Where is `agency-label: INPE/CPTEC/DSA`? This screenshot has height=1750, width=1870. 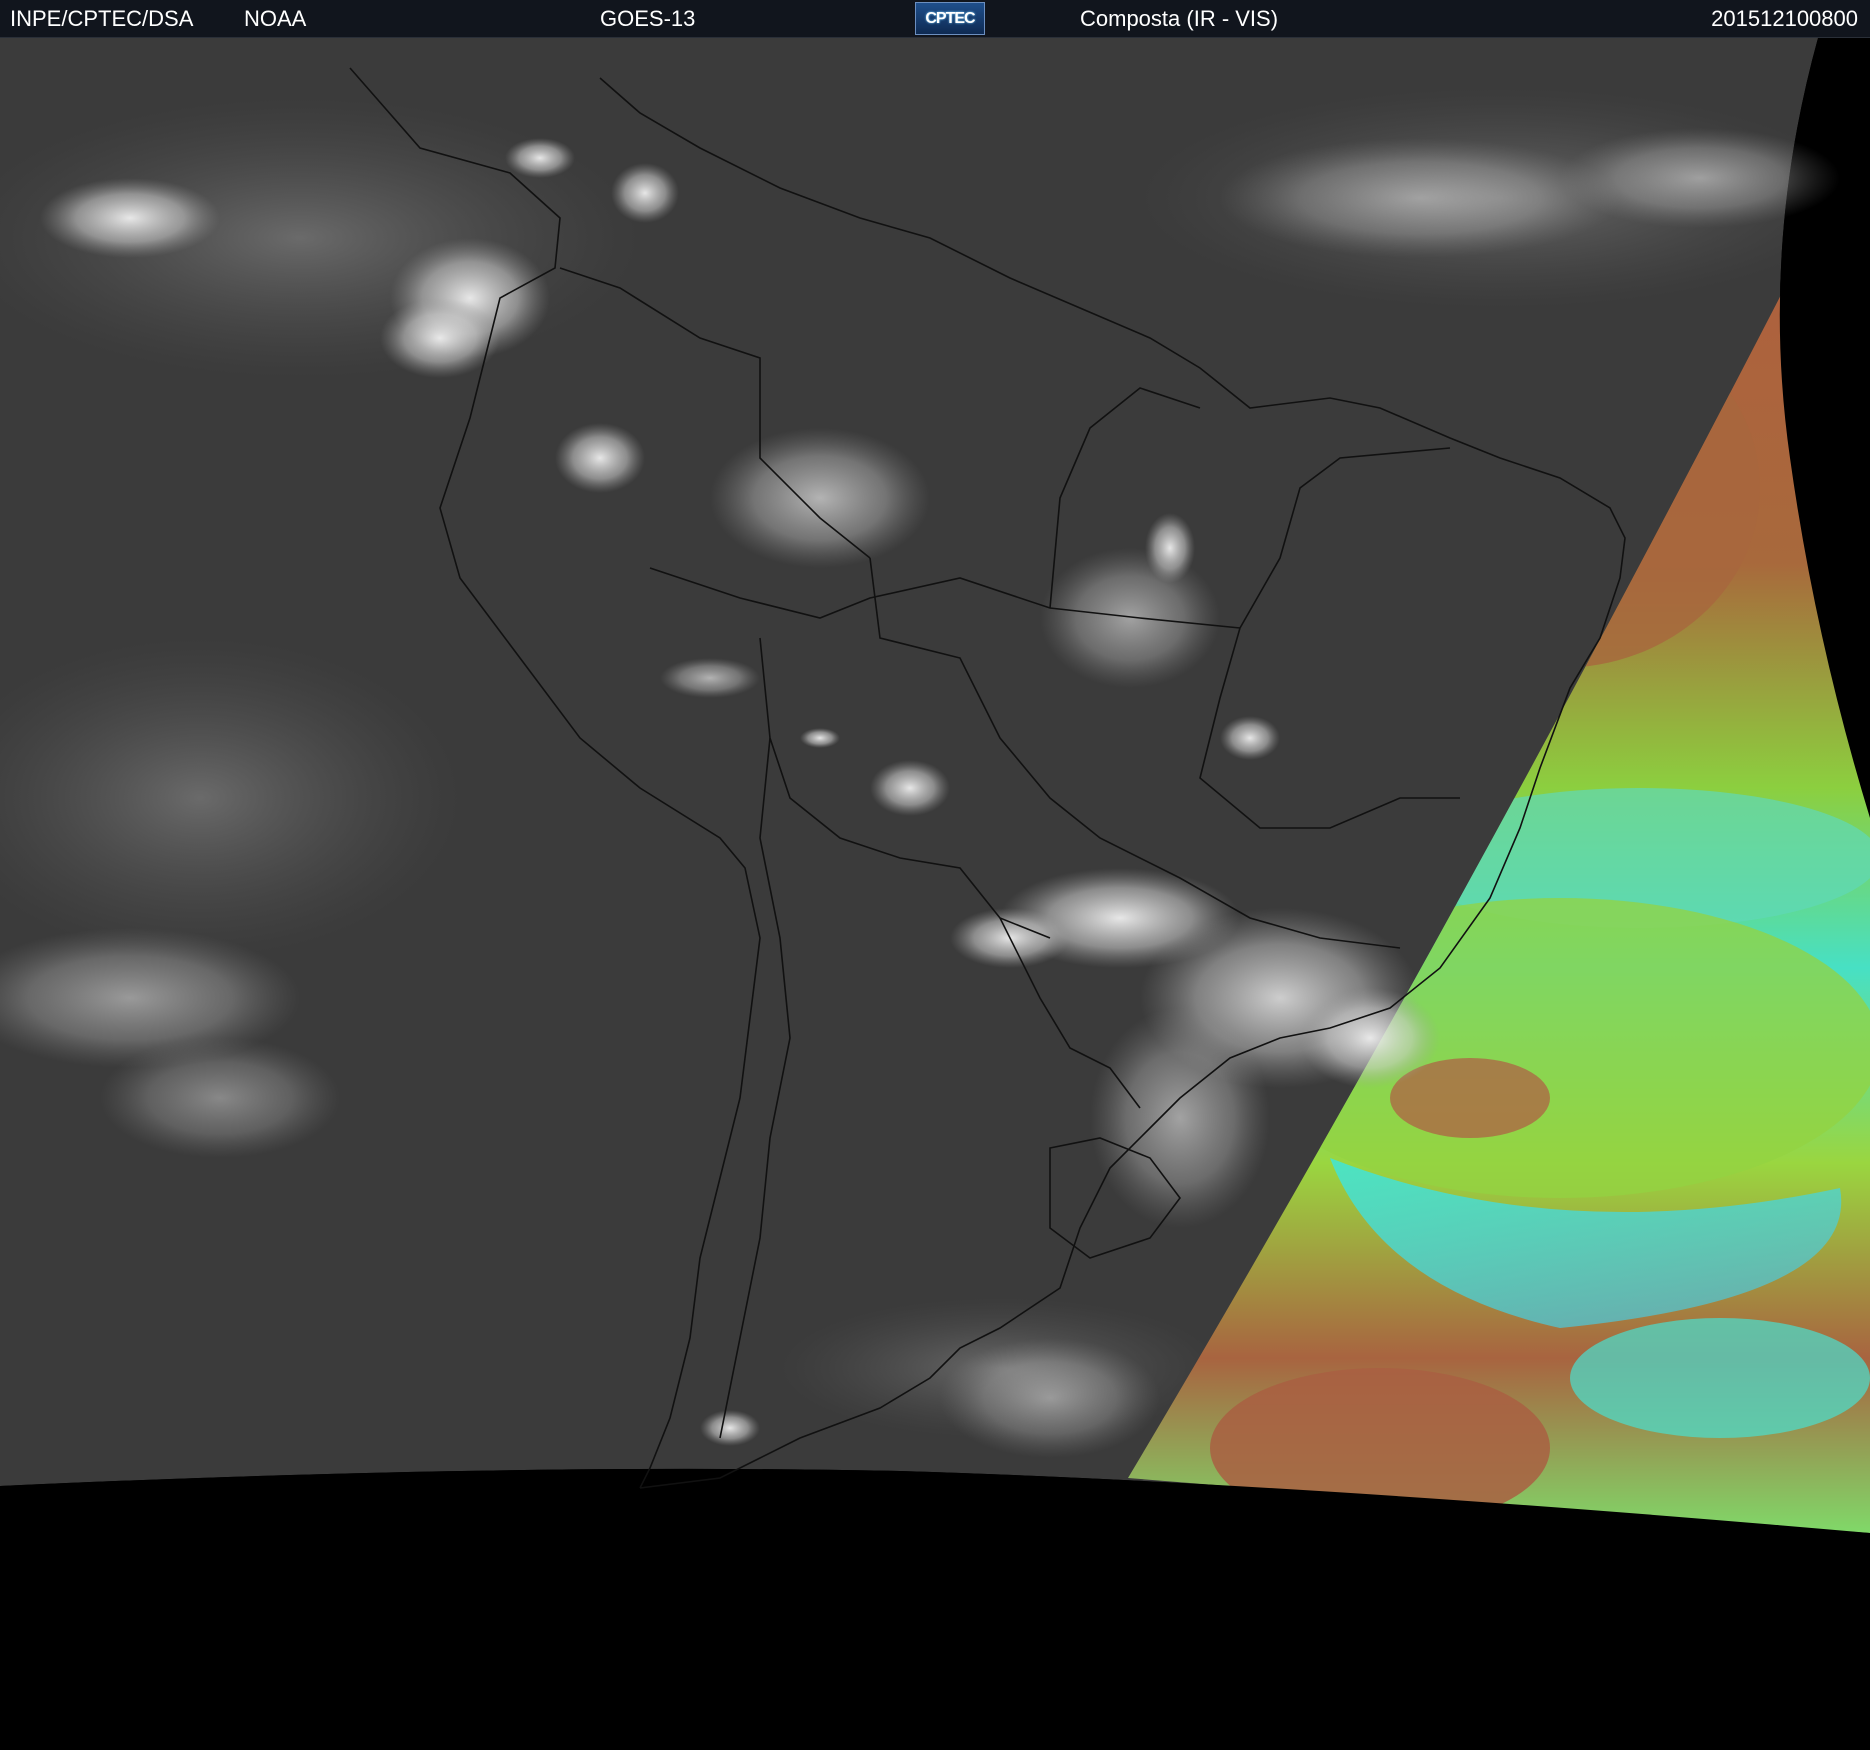 agency-label: INPE/CPTEC/DSA is located at coordinates (102, 18).